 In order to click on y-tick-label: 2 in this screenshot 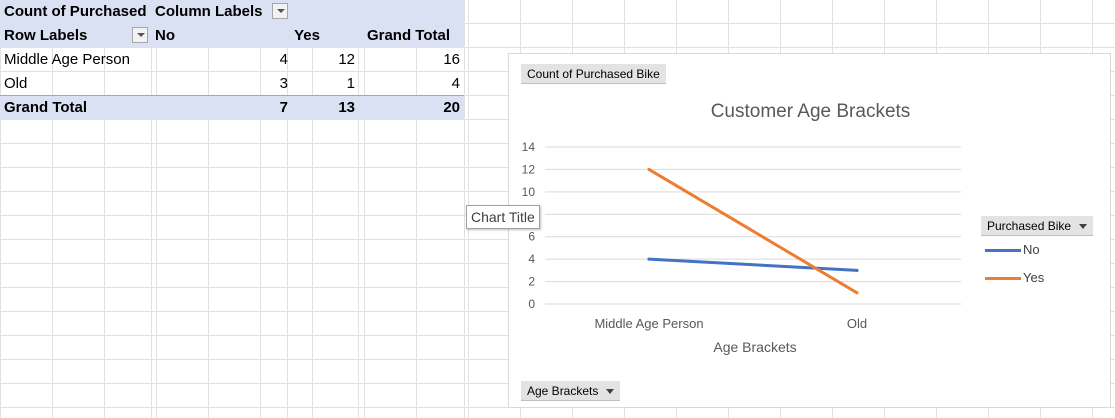, I will do `click(531, 282)`.